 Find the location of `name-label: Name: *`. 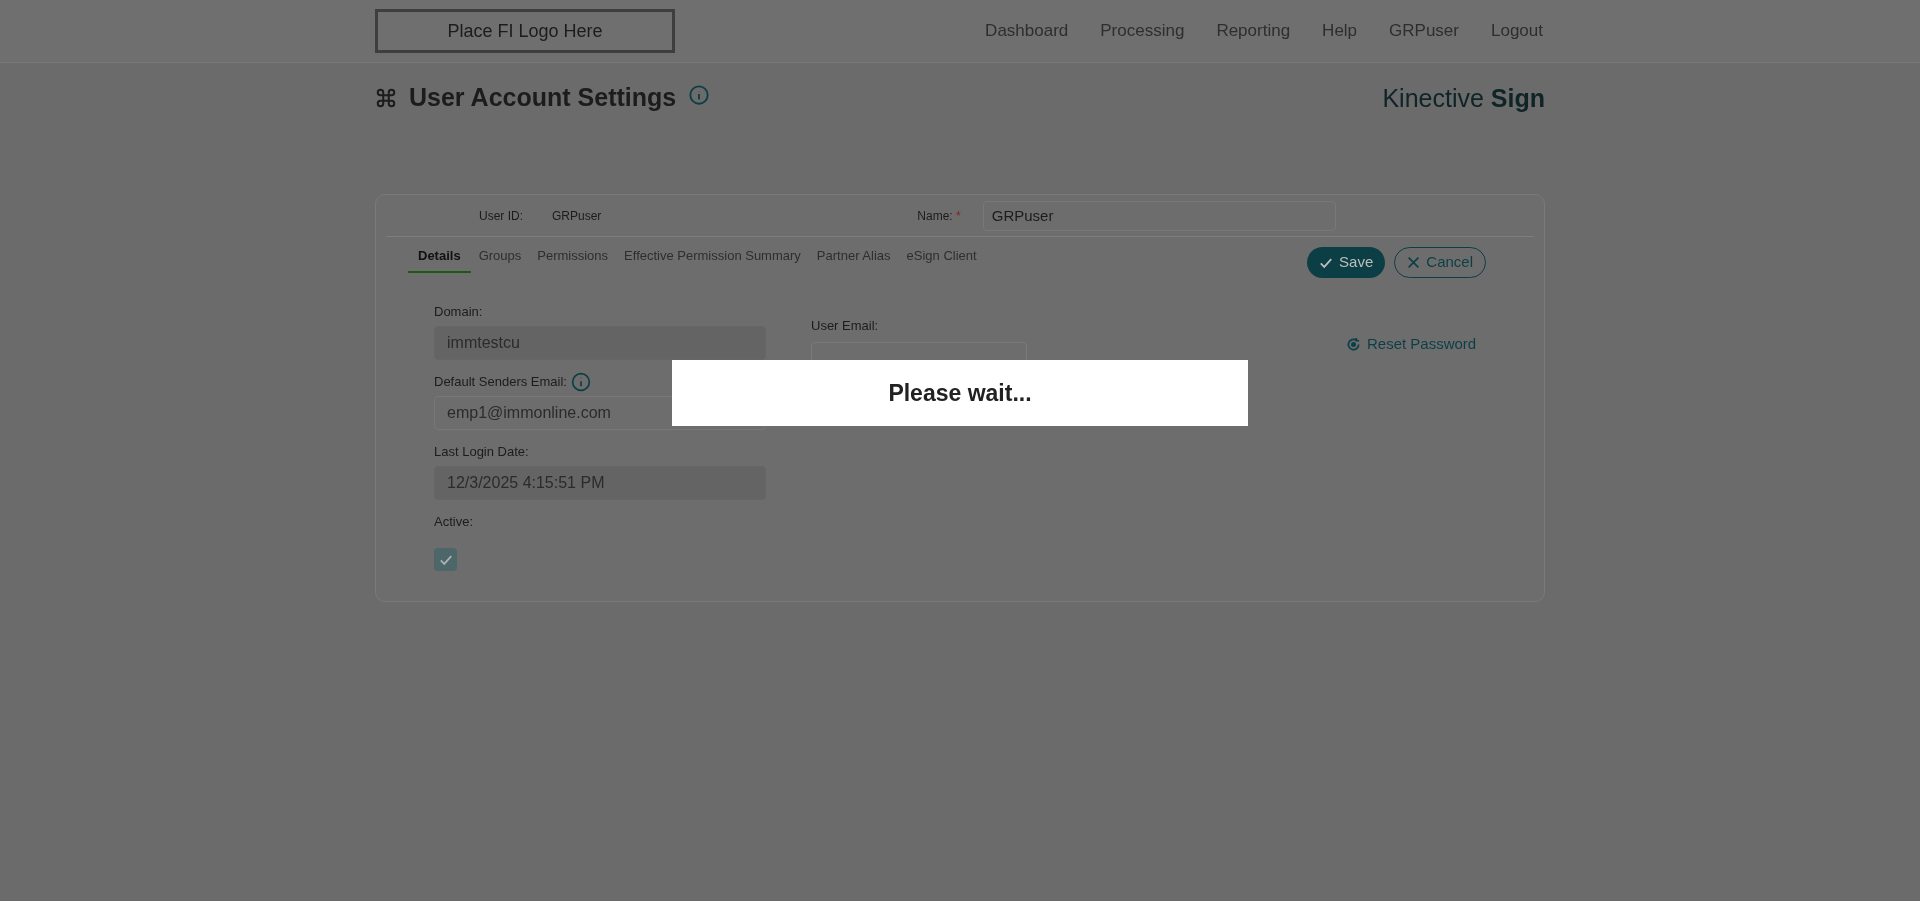

name-label: Name: * is located at coordinates (939, 216).